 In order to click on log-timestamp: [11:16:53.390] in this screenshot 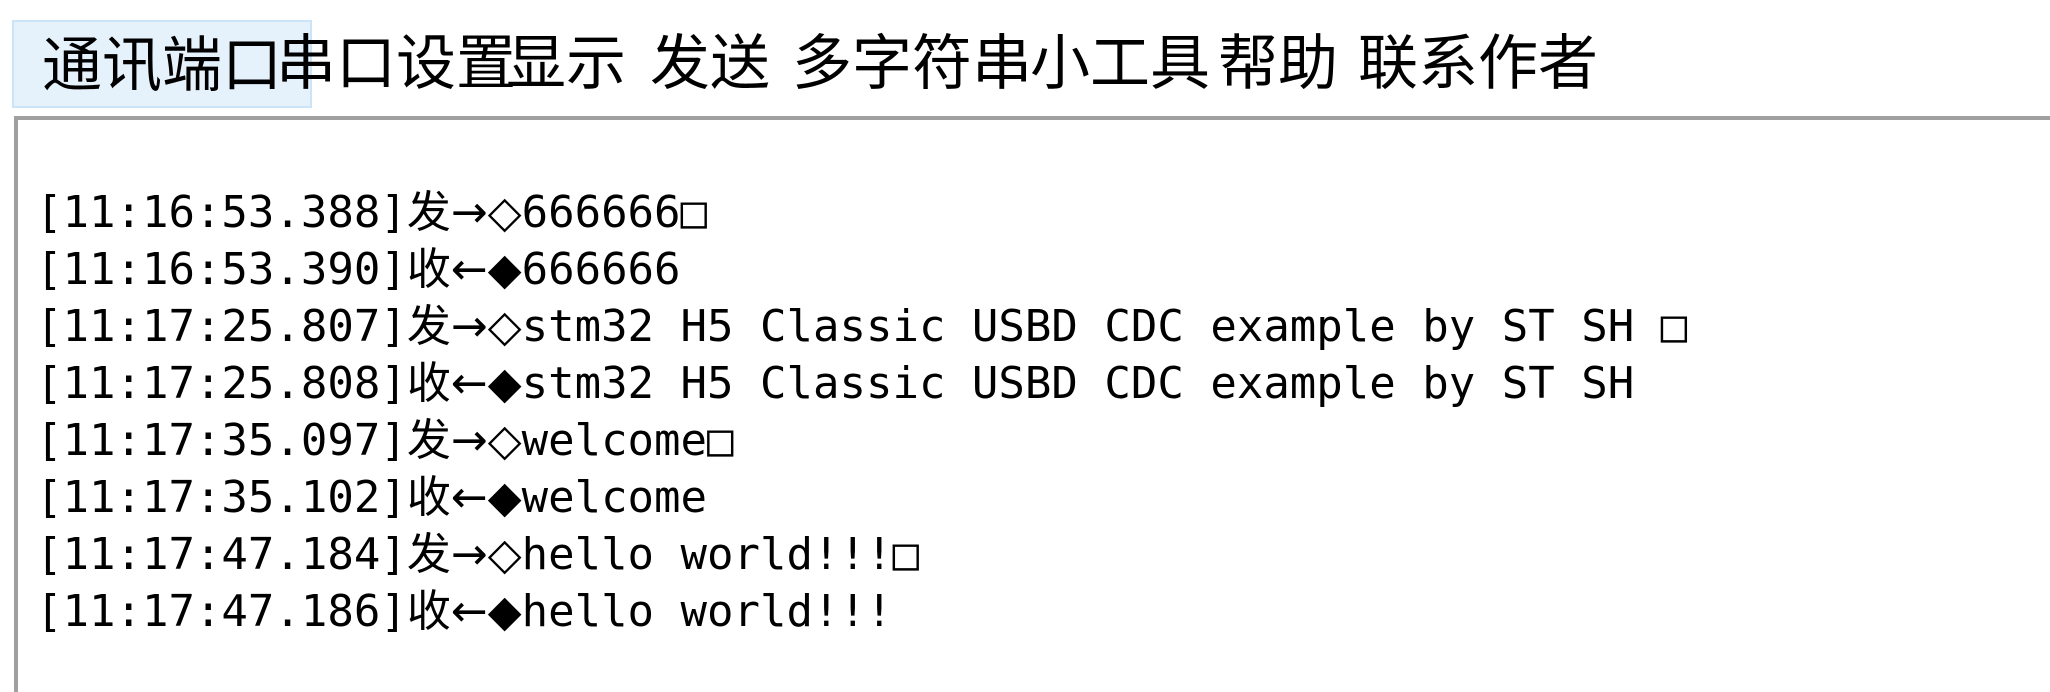, I will do `click(221, 269)`.